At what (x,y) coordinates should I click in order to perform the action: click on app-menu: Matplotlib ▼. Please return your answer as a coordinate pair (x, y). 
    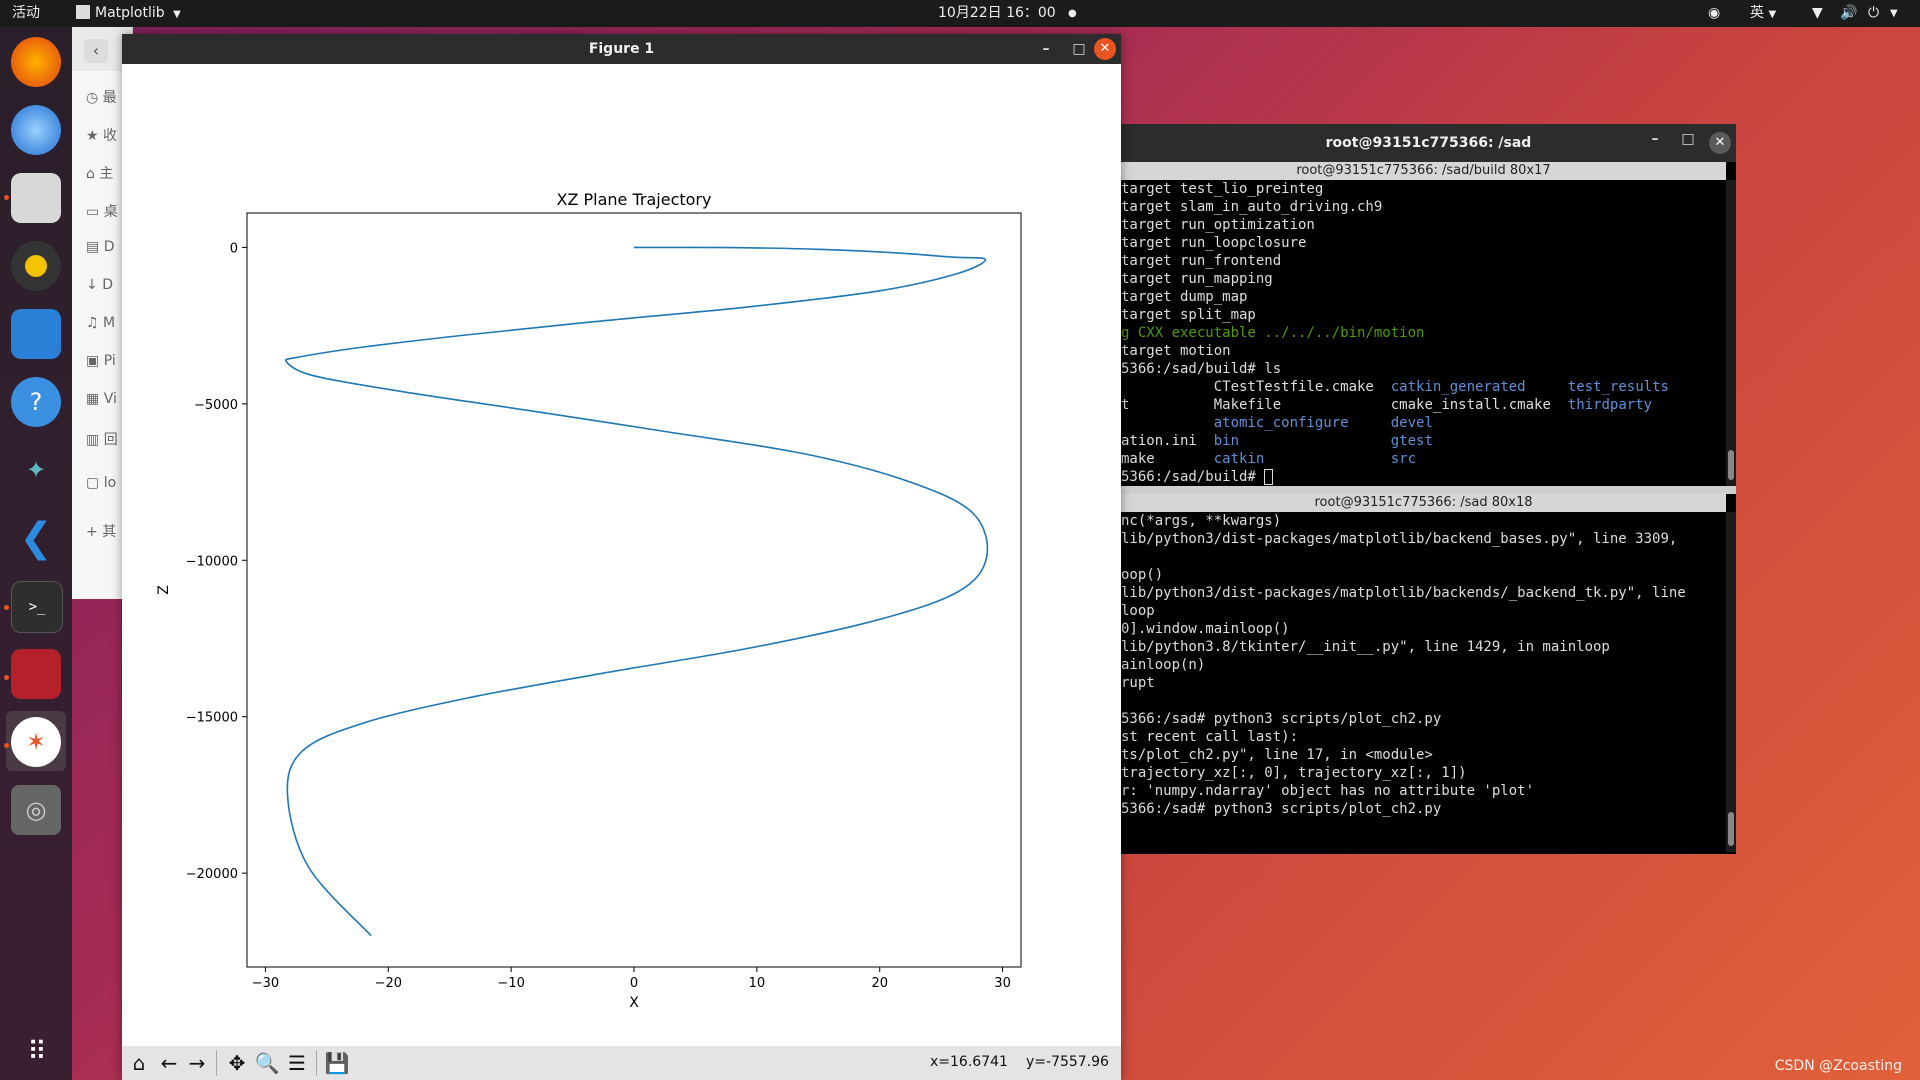
    Looking at the image, I should click on (128, 13).